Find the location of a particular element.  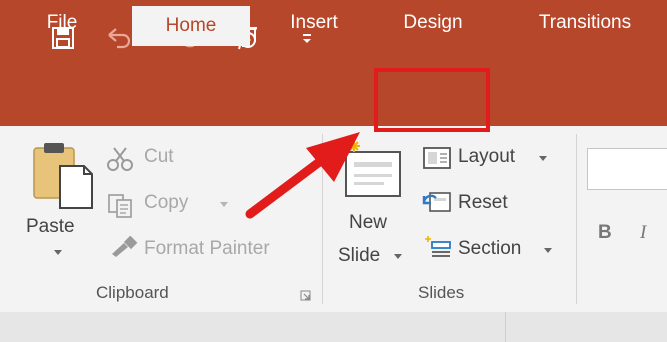

new-slide-dropdown-icon is located at coordinates (398, 256).